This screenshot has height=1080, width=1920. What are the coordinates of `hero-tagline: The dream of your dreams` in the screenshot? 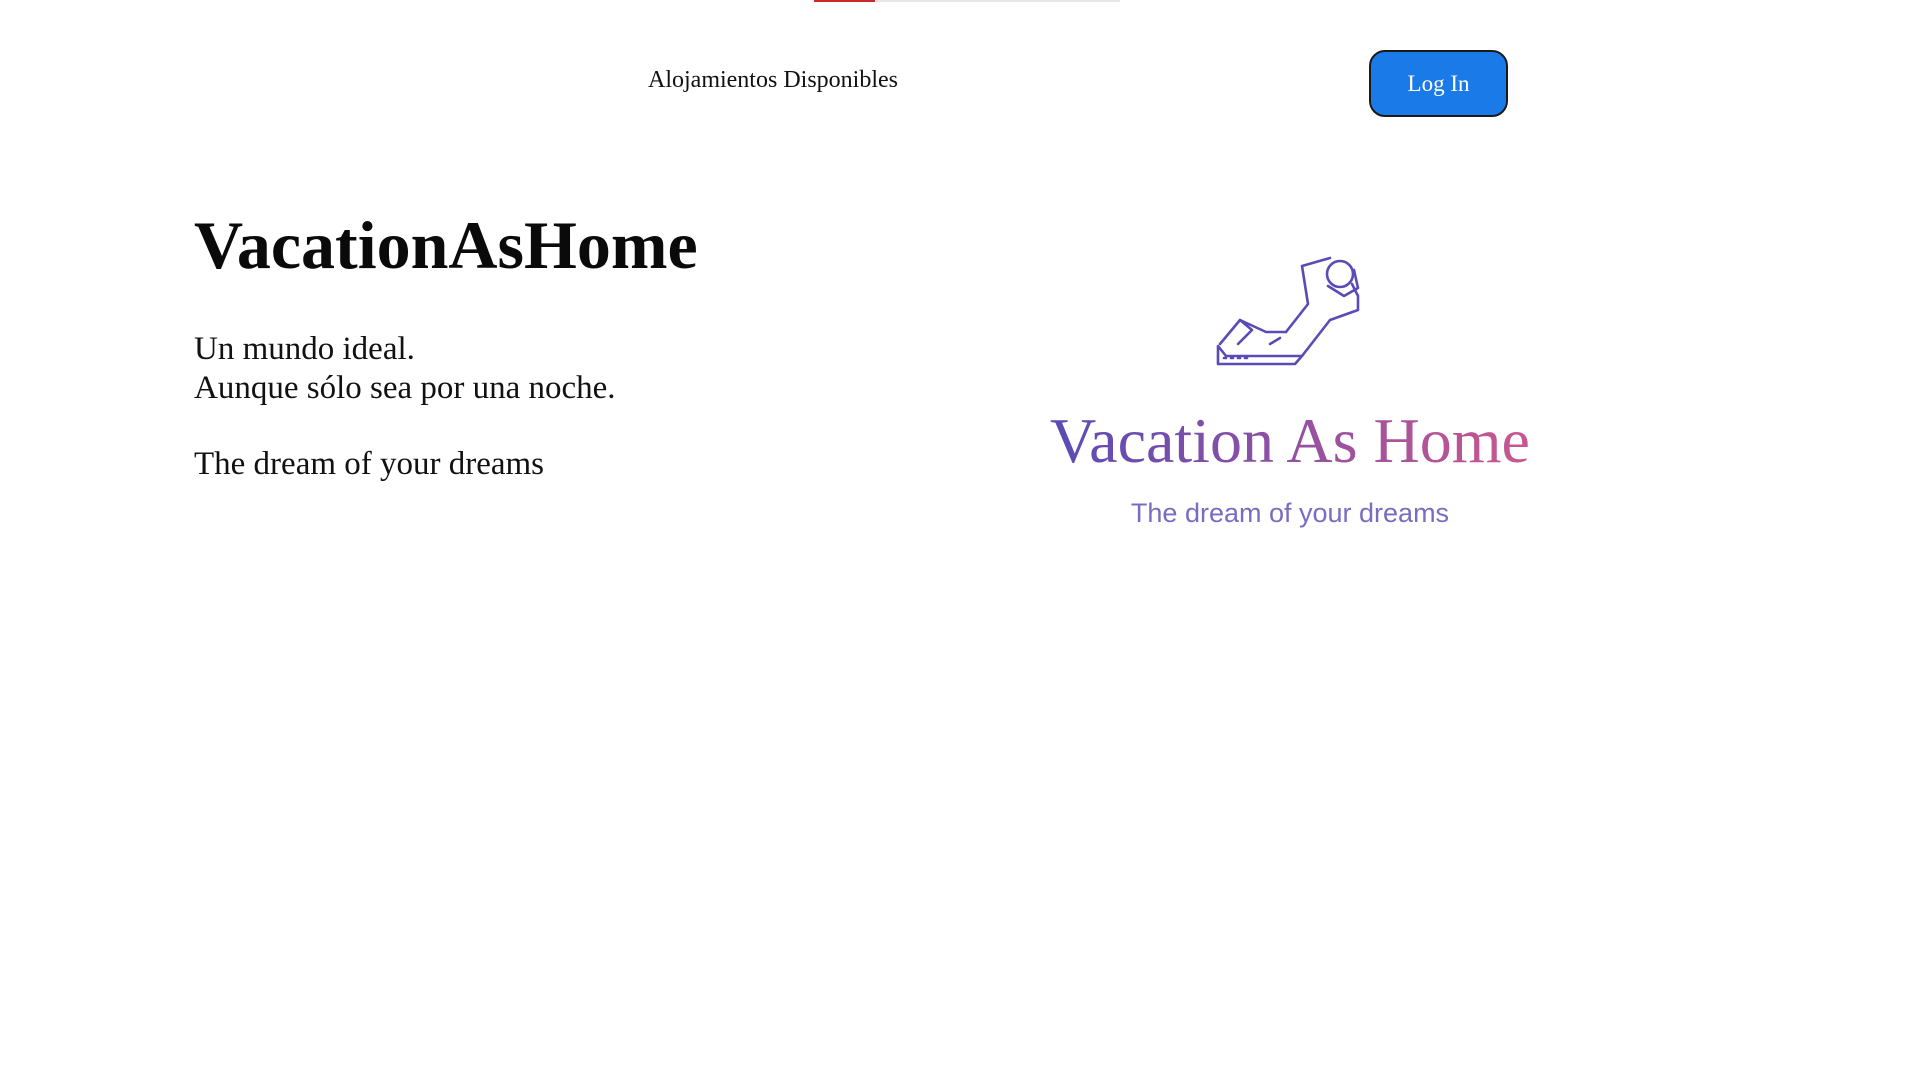 It's located at (369, 464).